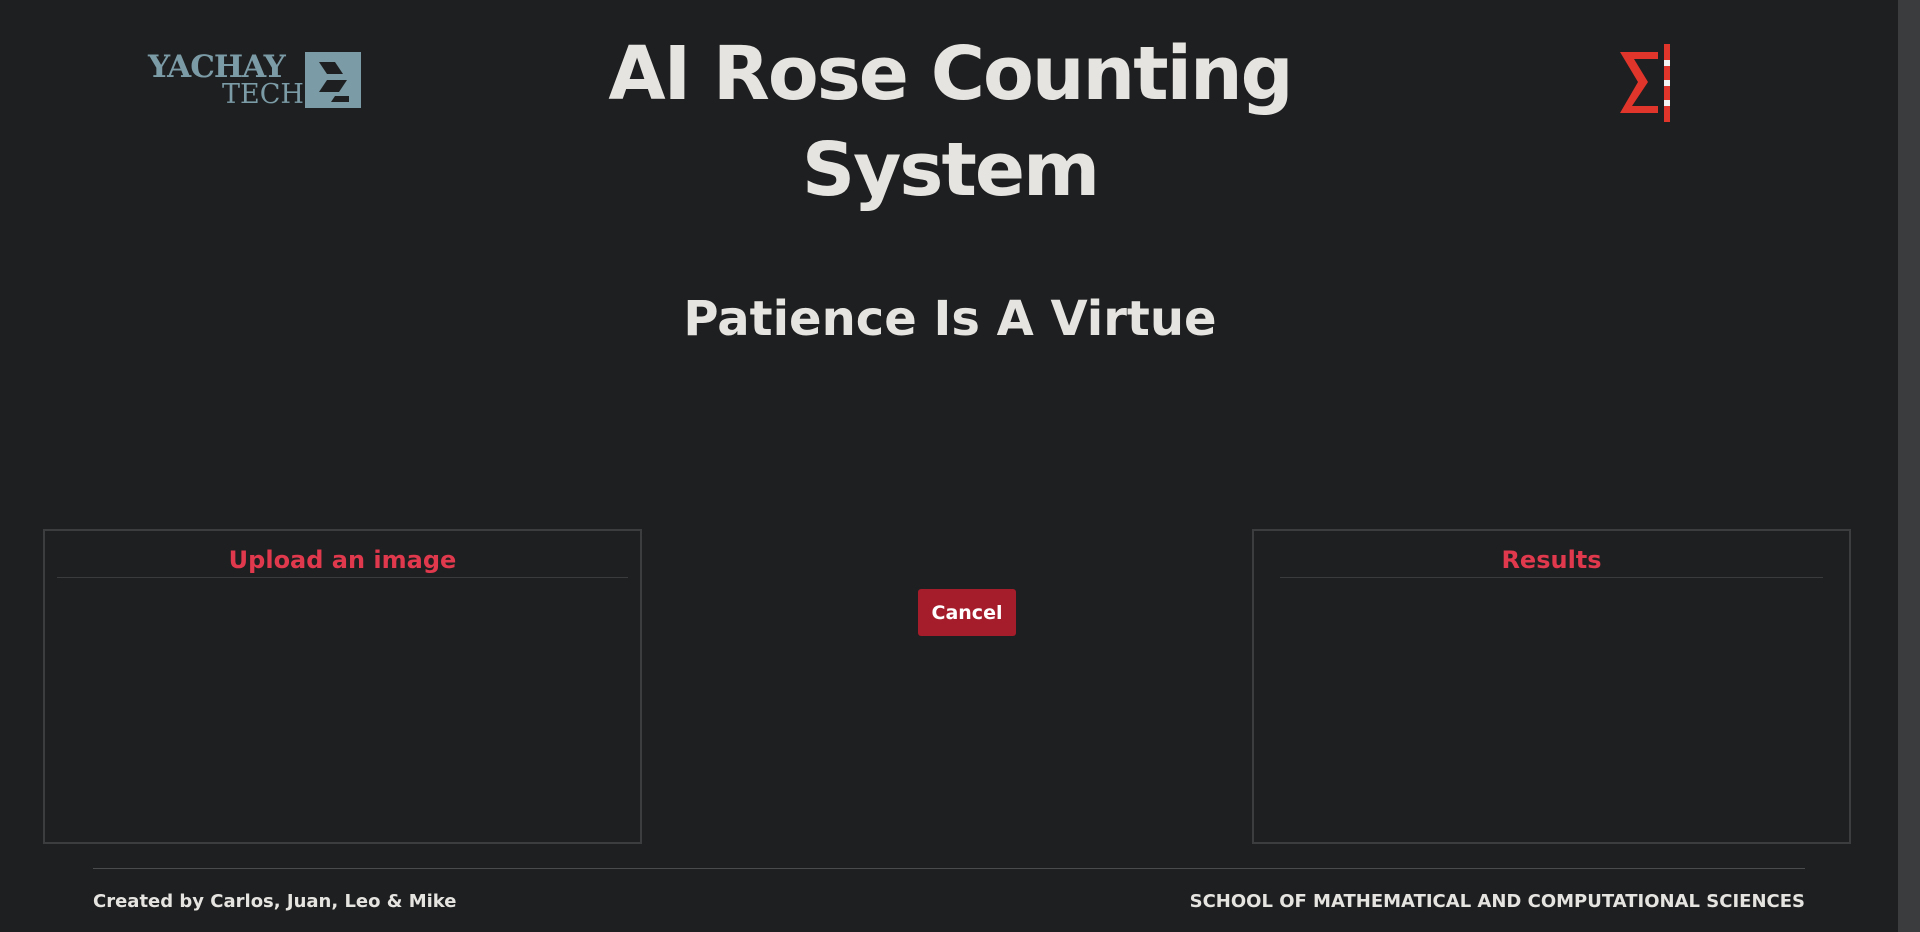  I want to click on cancel-button: Cancel, so click(967, 612).